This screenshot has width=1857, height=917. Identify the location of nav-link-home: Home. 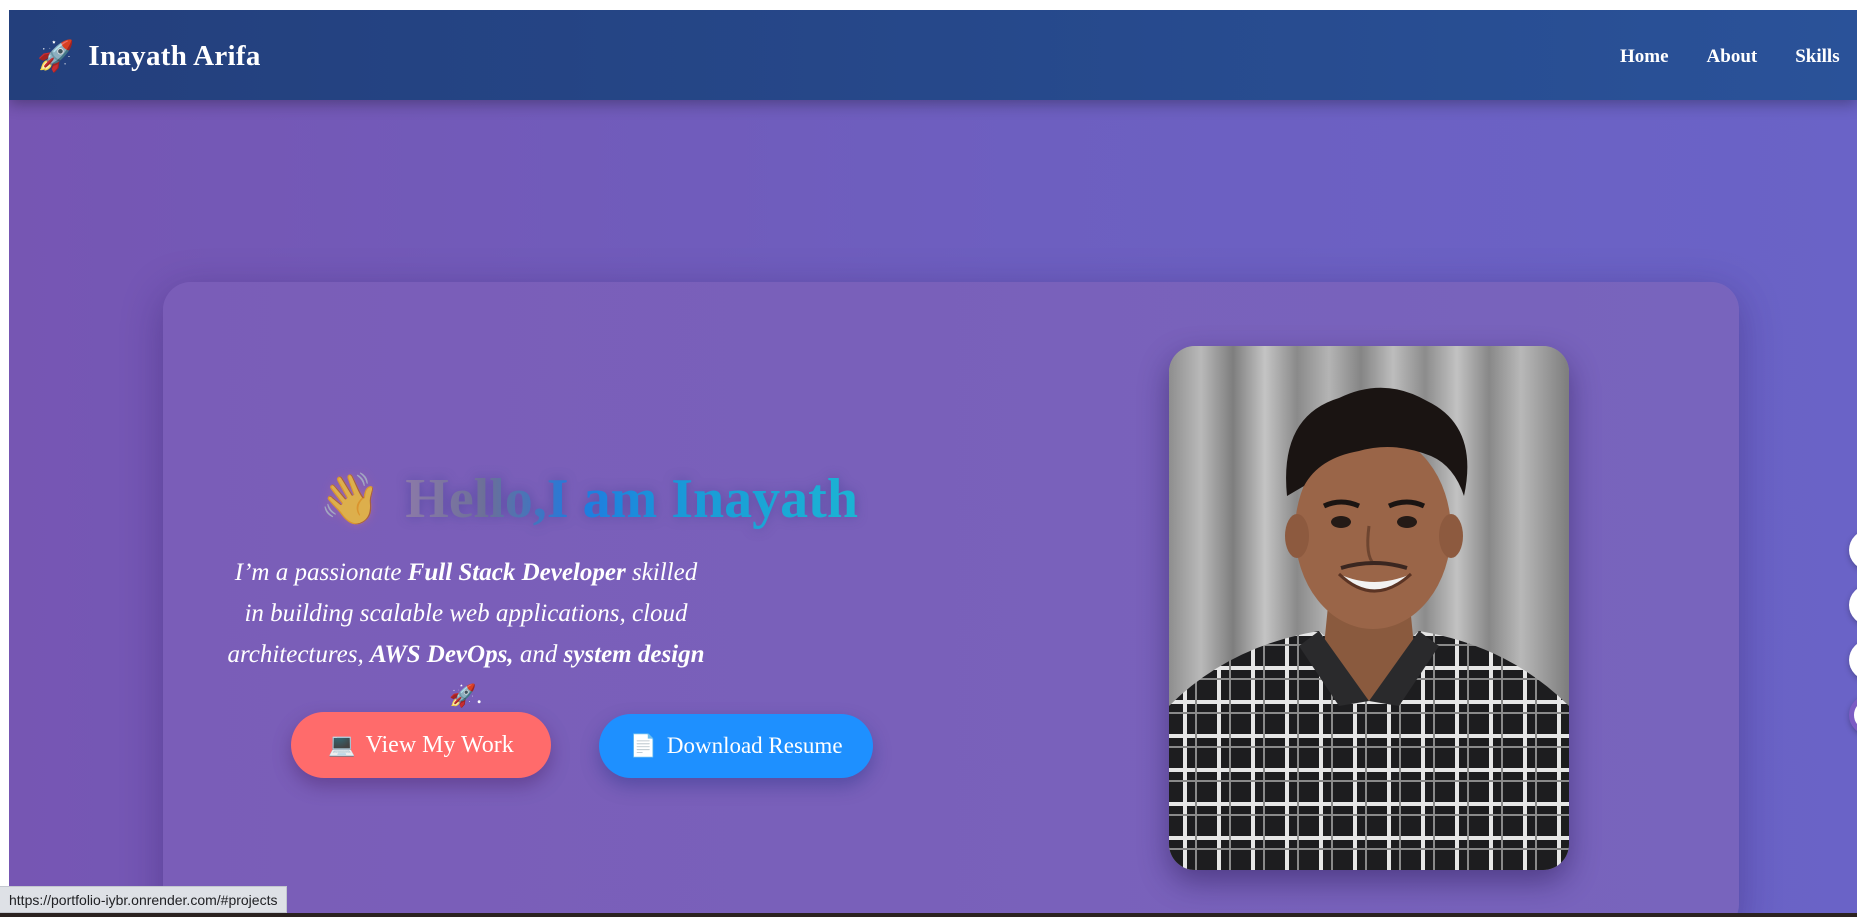
(1644, 57).